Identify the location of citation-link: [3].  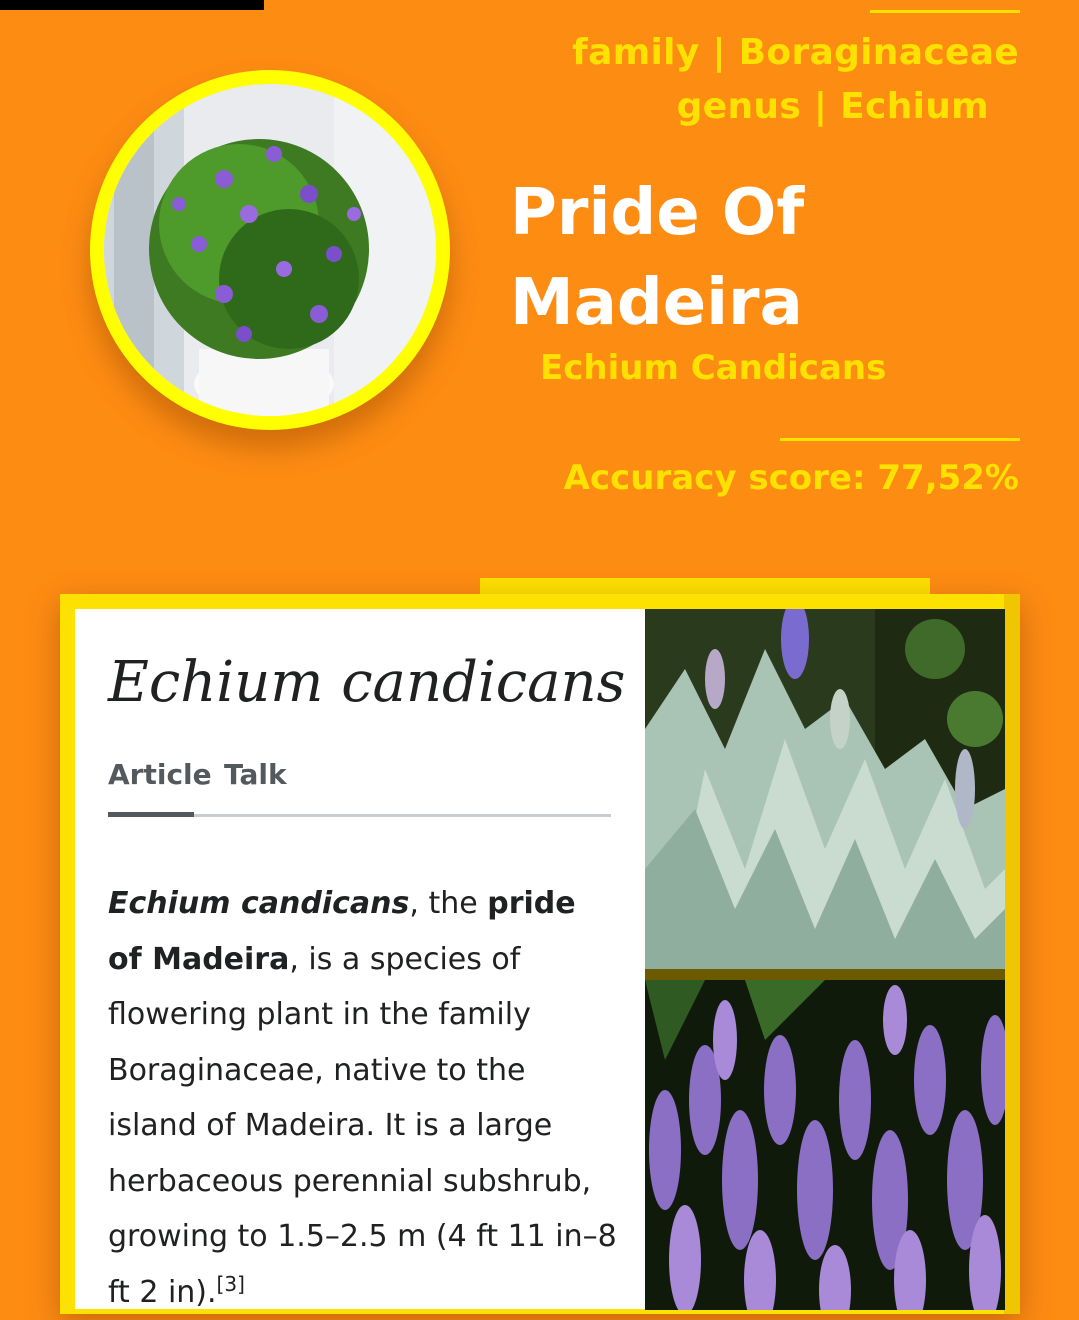
(231, 1284).